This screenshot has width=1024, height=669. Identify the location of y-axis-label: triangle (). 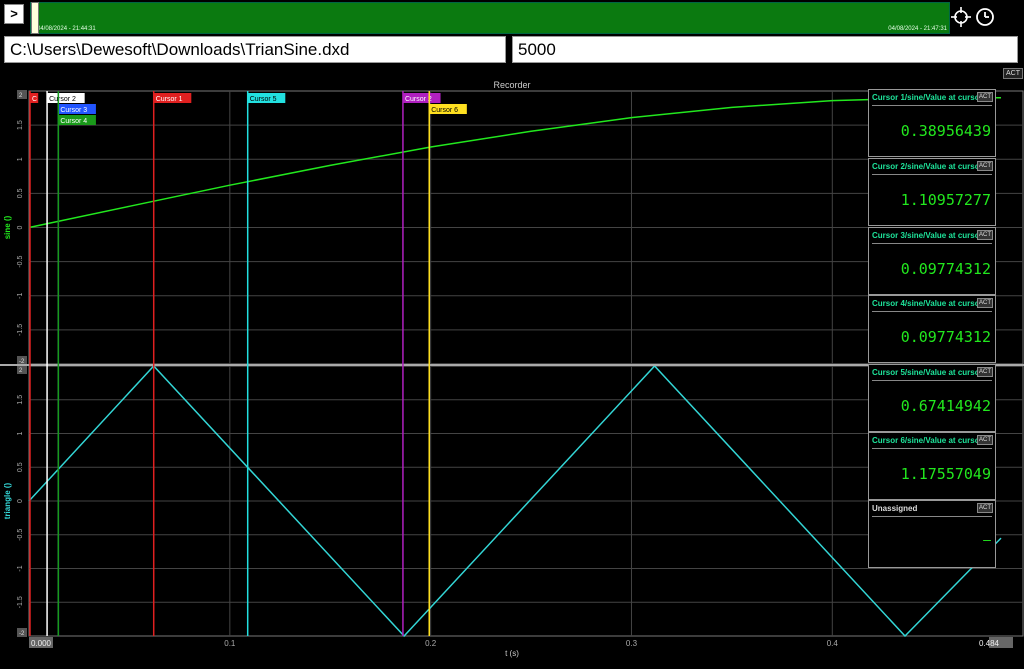
(7, 500).